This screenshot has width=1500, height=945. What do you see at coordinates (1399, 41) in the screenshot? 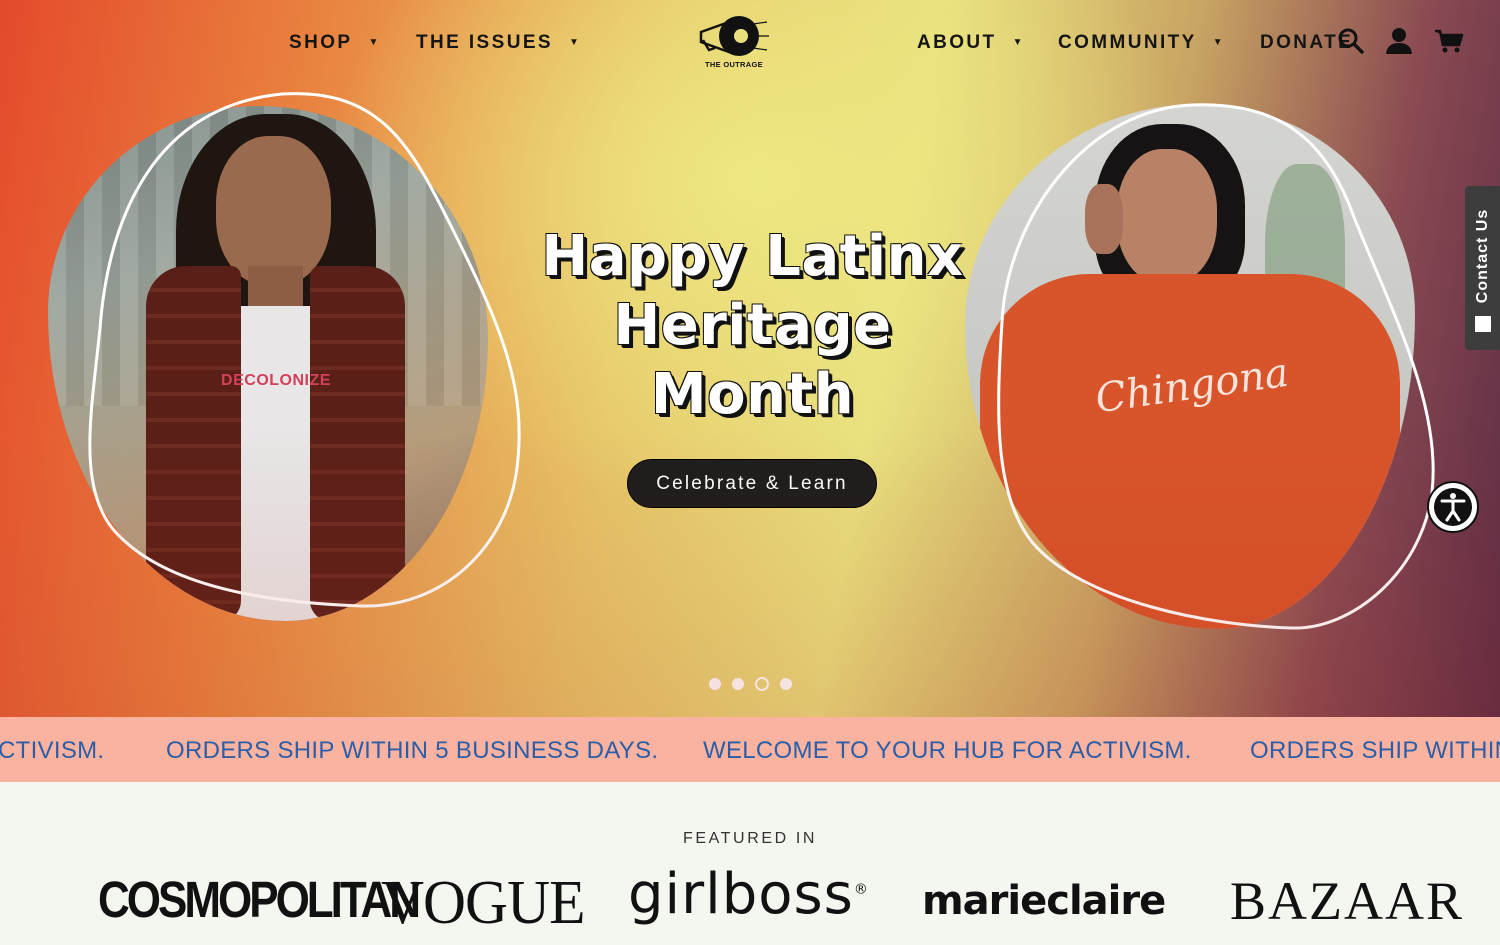
I see `account-icon` at bounding box center [1399, 41].